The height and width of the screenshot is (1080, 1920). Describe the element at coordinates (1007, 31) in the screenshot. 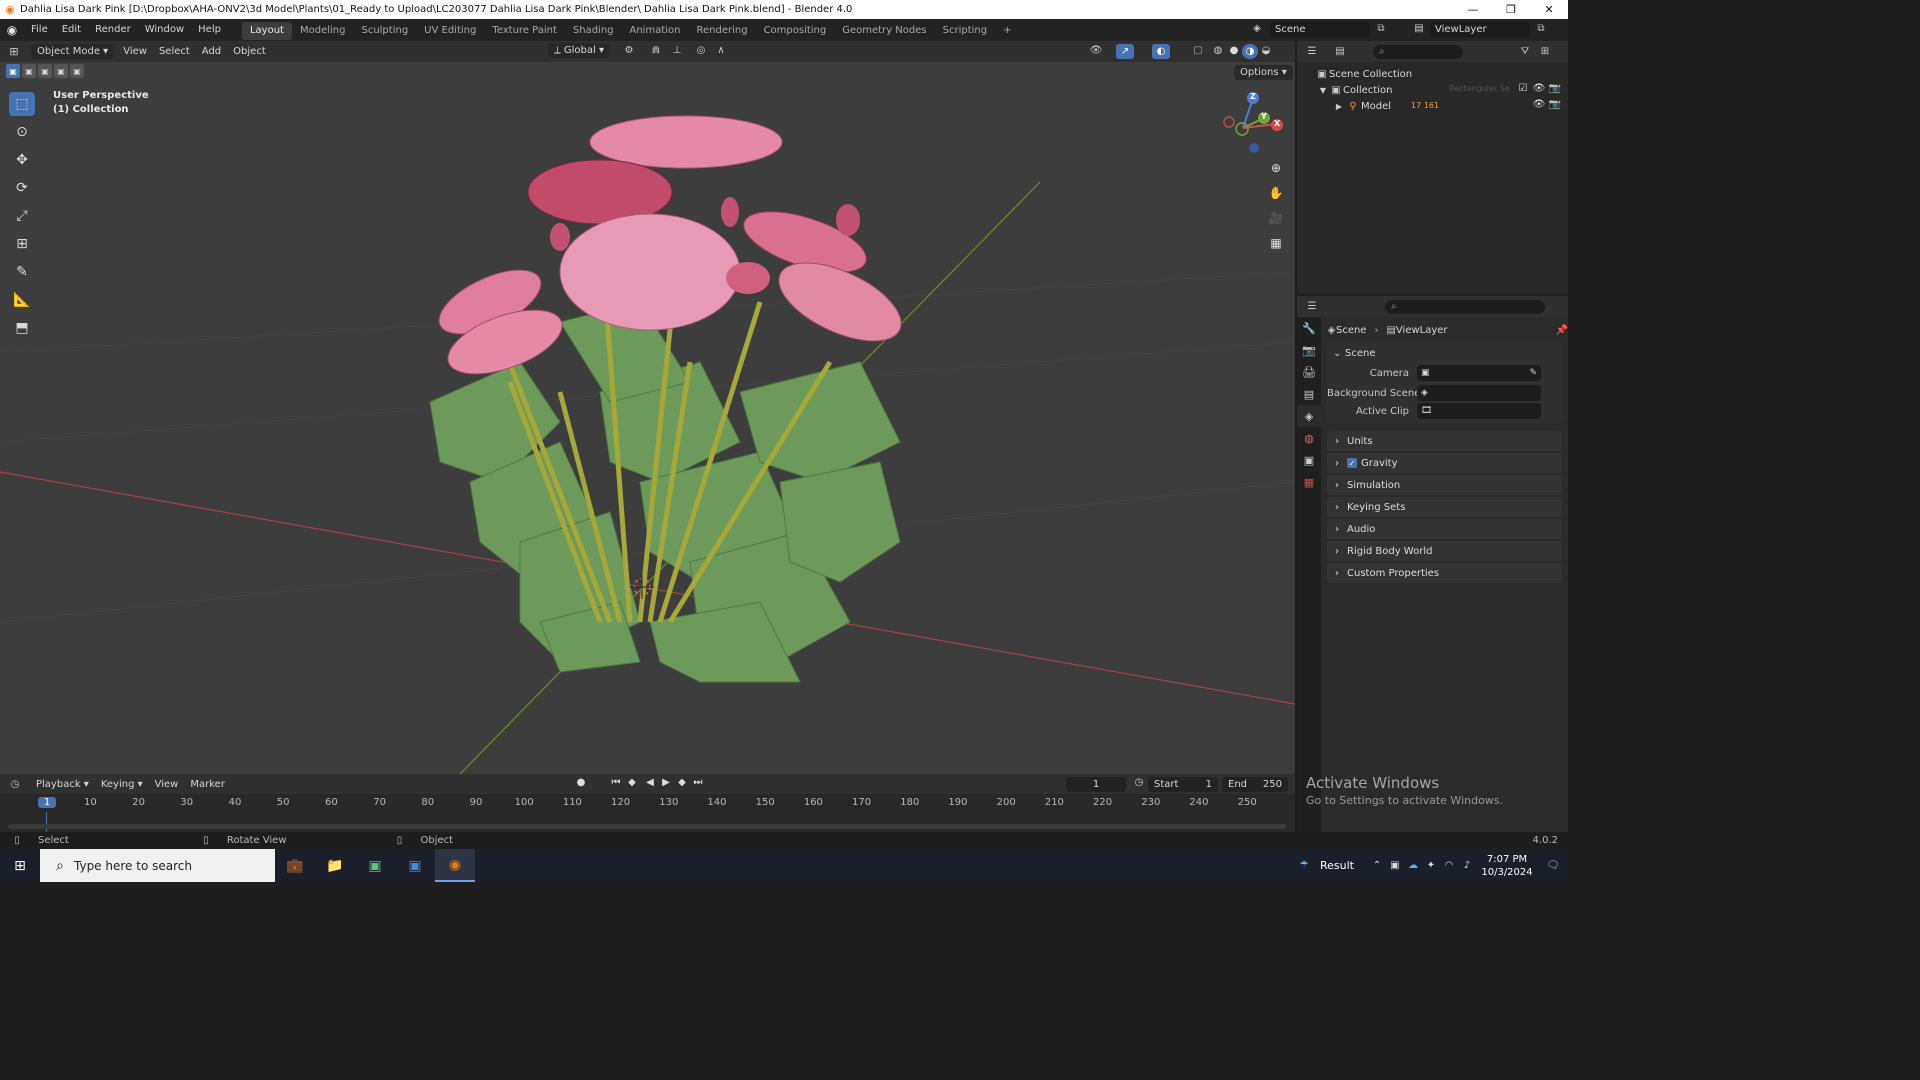

I see `add-workspace-button: +` at that location.